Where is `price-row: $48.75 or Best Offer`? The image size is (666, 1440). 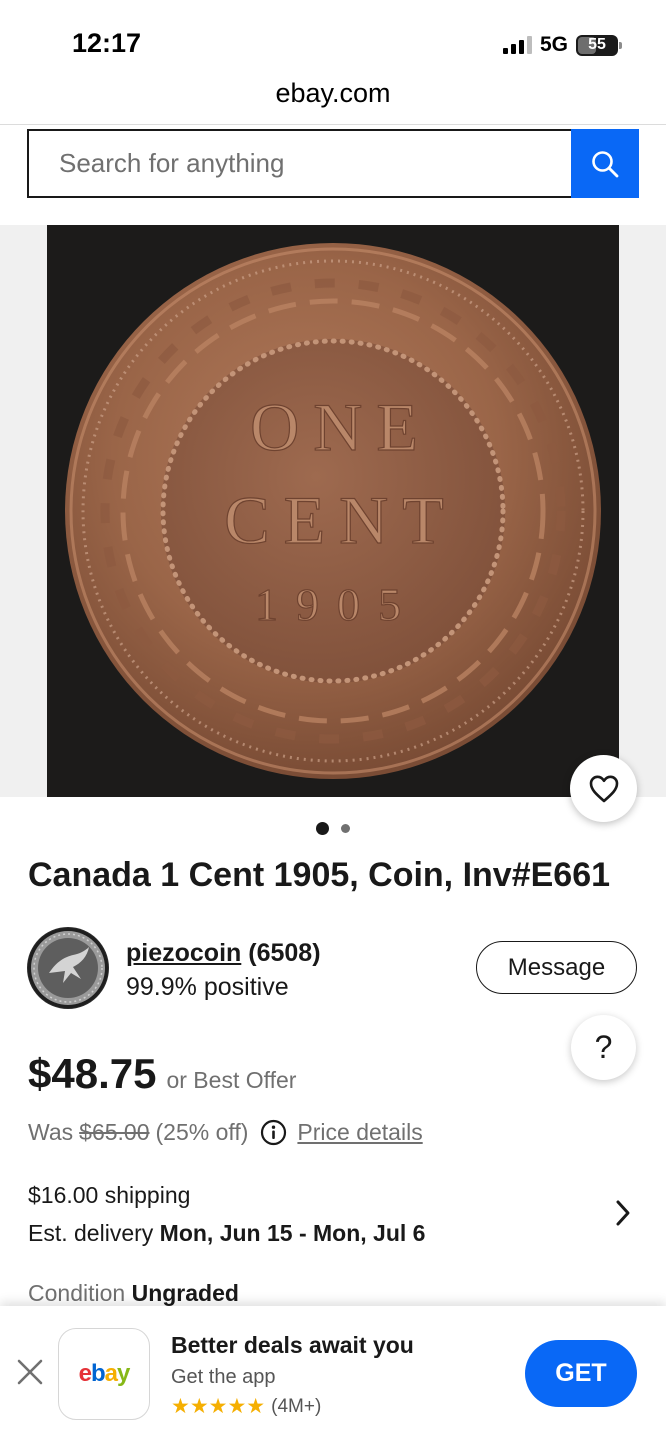 price-row: $48.75 or Best Offer is located at coordinates (162, 1074).